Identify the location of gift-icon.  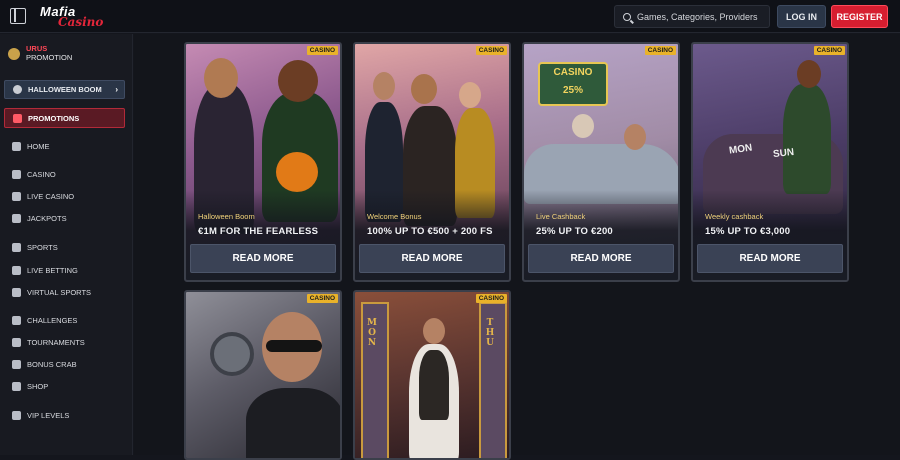
(17, 118).